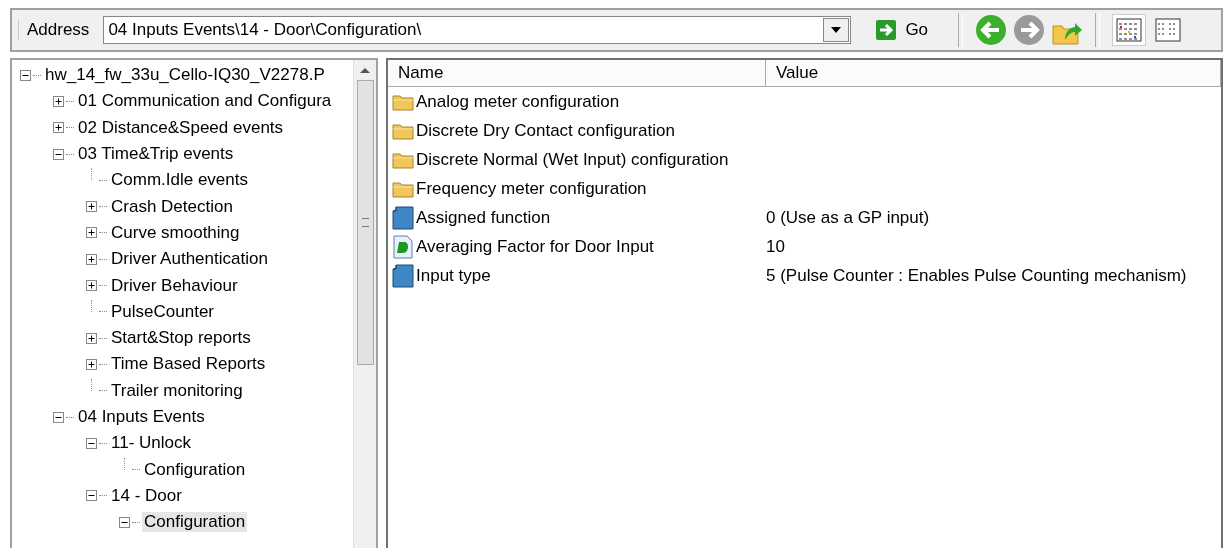 This screenshot has width=1229, height=548. What do you see at coordinates (403, 246) in the screenshot?
I see `document-icon` at bounding box center [403, 246].